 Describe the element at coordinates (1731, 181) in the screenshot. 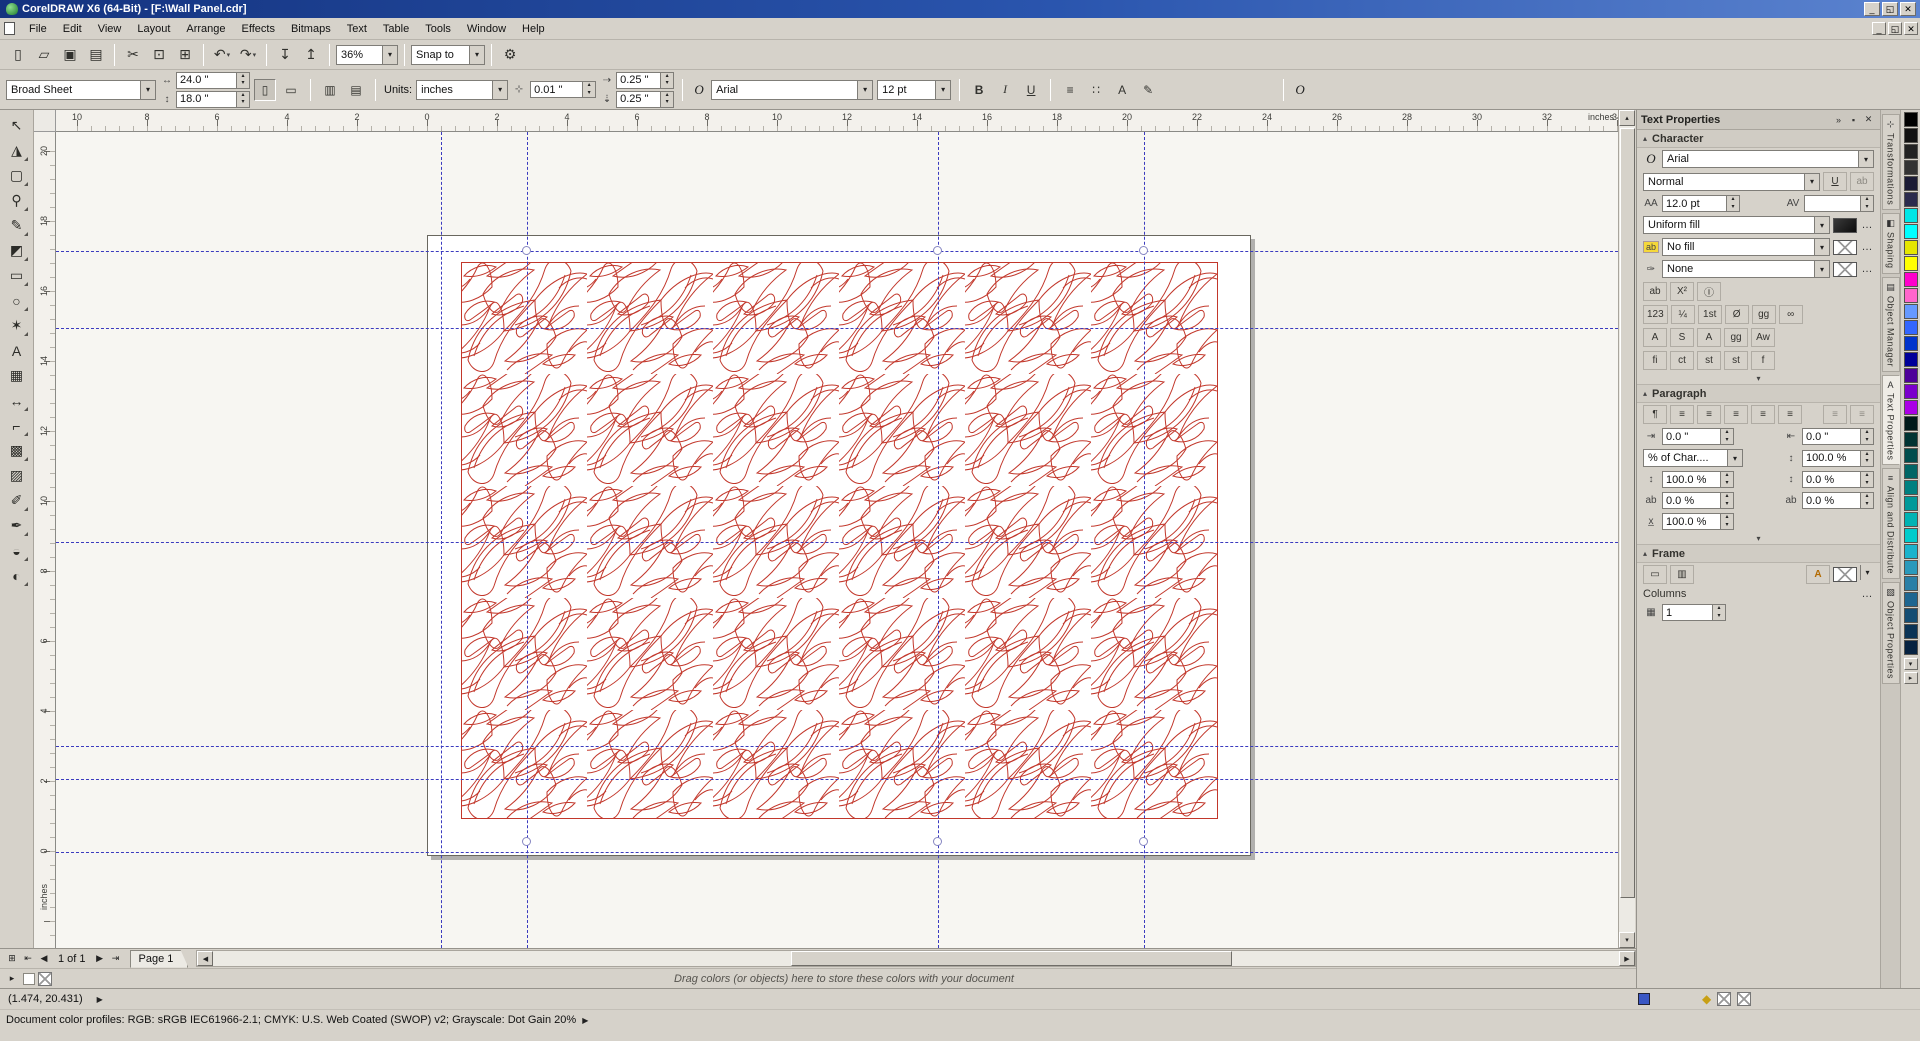

I see `character-style-combo: Normal ▾` at that location.